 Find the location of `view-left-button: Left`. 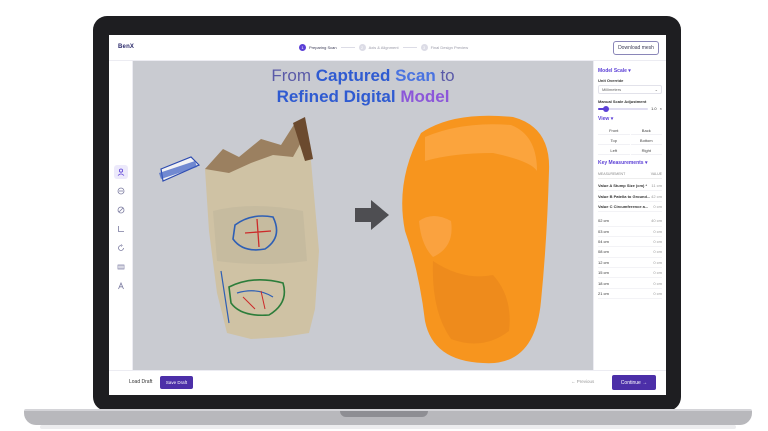

view-left-button: Left is located at coordinates (614, 150).